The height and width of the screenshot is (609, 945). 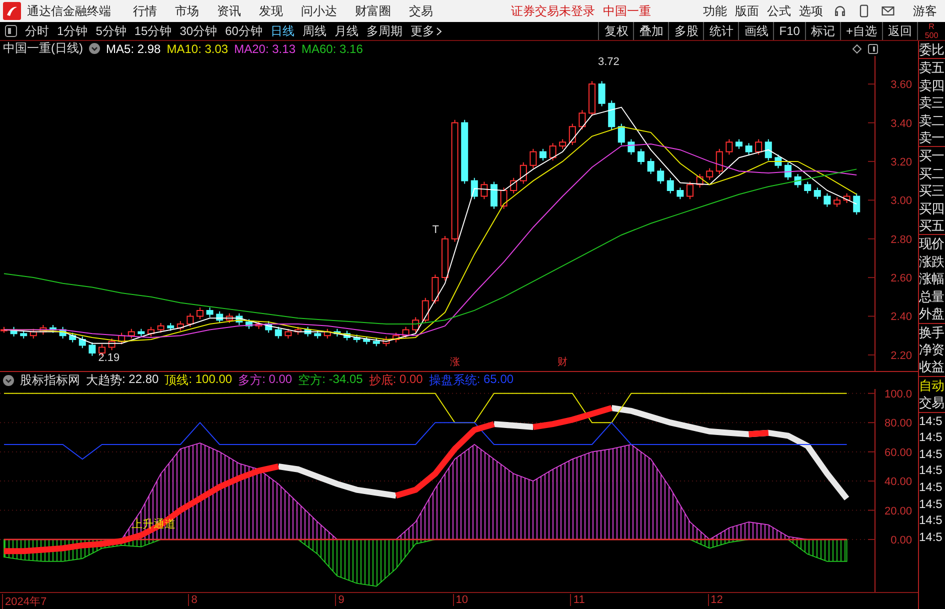 What do you see at coordinates (932, 156) in the screenshot?
I see `quote-label: 买一` at bounding box center [932, 156].